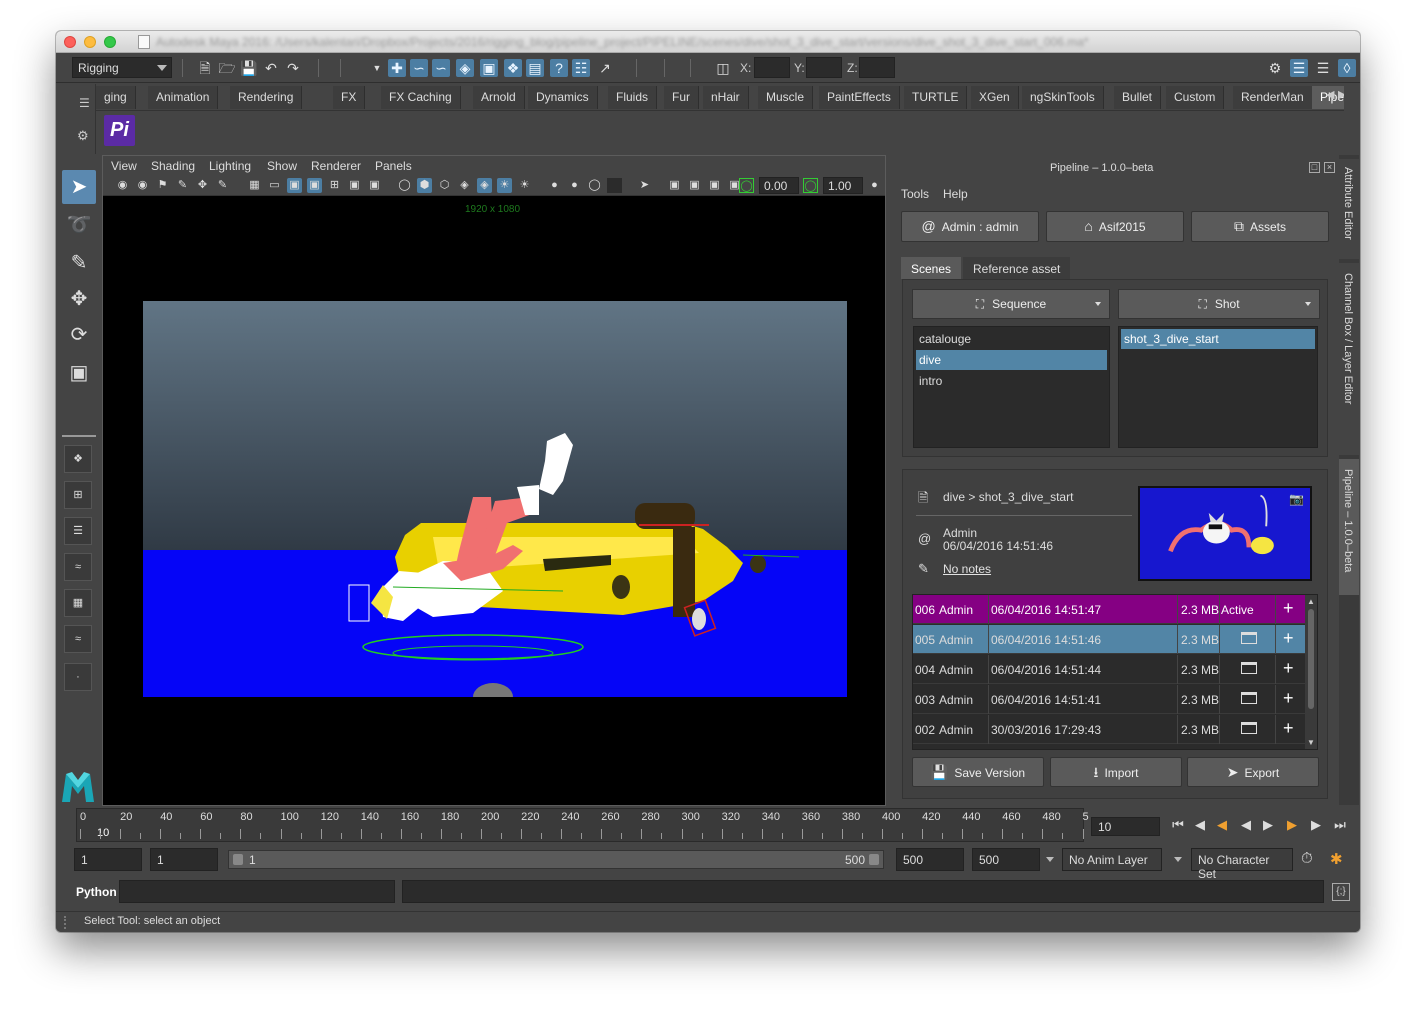  Describe the element at coordinates (936, 97) in the screenshot. I see `shelf-tab-turtle: TURTLE` at that location.